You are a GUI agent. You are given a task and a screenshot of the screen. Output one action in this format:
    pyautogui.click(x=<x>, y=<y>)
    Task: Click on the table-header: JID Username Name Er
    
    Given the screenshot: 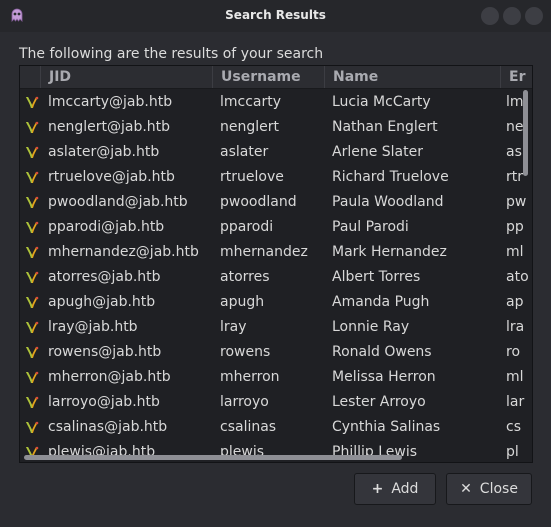 What is the action you would take?
    pyautogui.click(x=276, y=77)
    